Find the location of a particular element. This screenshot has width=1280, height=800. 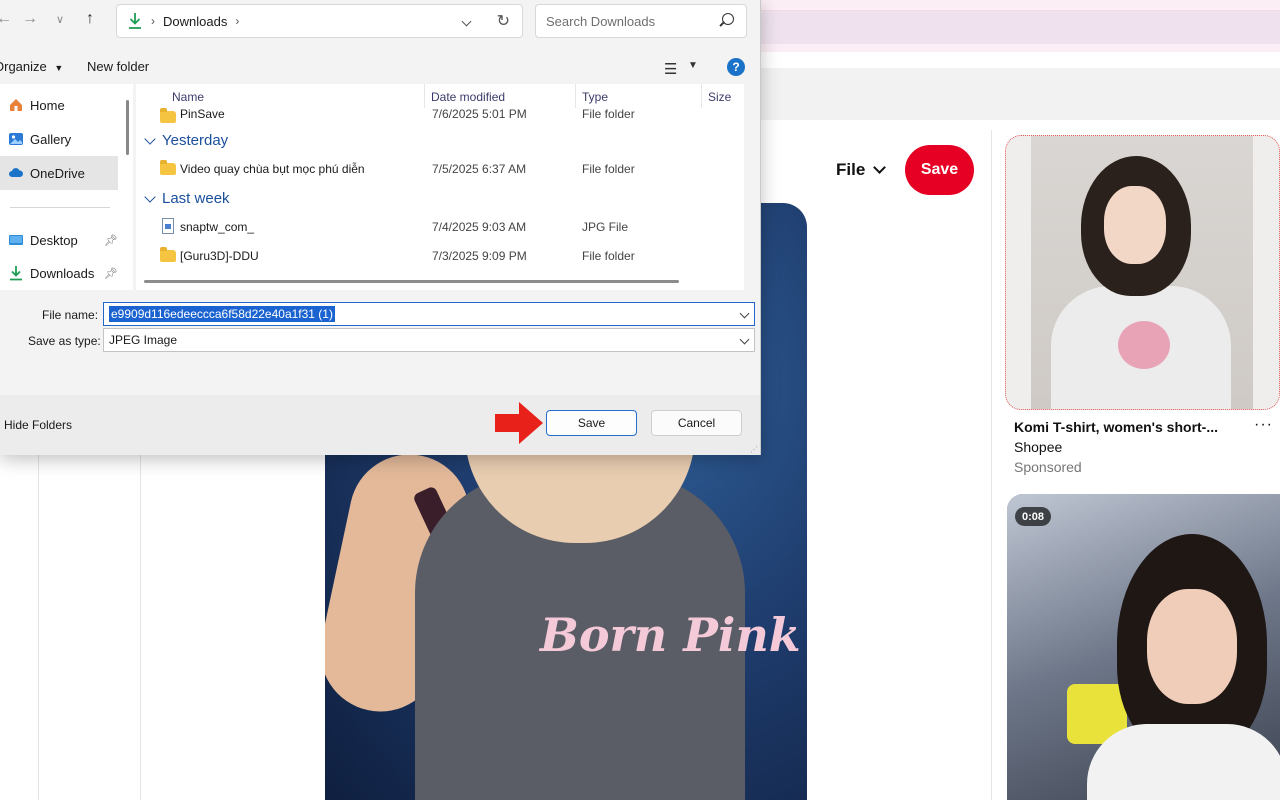

file-name: PinSave is located at coordinates (202, 114).